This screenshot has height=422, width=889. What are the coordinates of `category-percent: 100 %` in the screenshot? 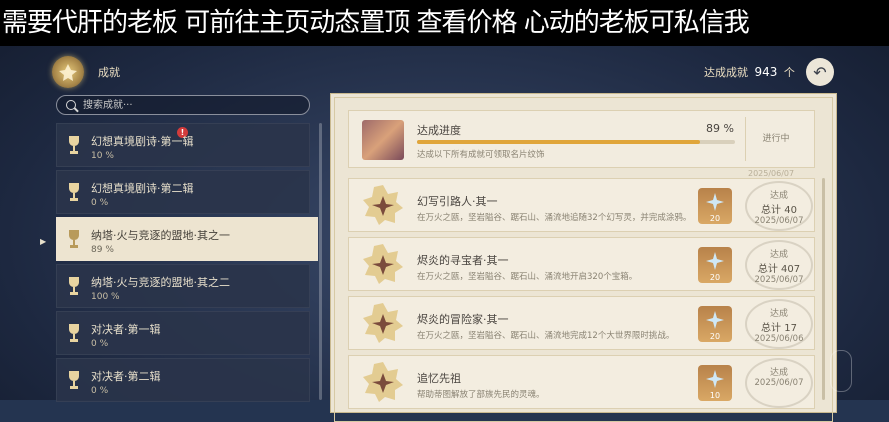 It's located at (105, 297).